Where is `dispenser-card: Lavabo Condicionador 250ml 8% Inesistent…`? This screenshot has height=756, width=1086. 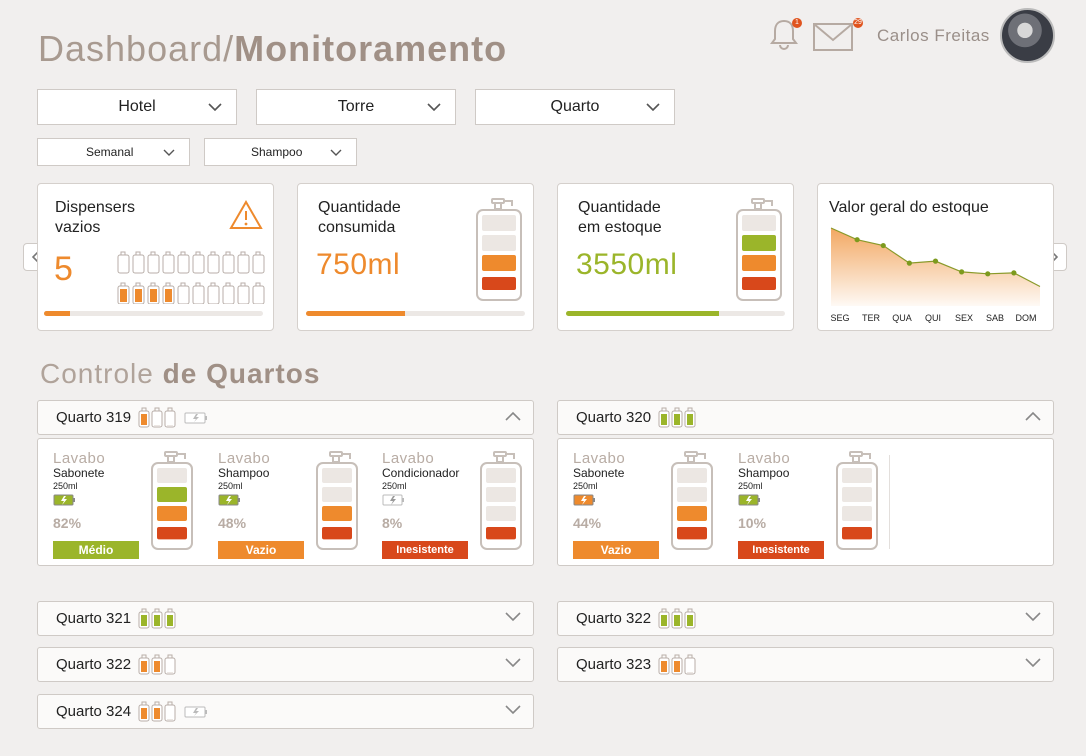
dispenser-card: Lavabo Condicionador 250ml 8% Inesistent… is located at coordinates (464, 506).